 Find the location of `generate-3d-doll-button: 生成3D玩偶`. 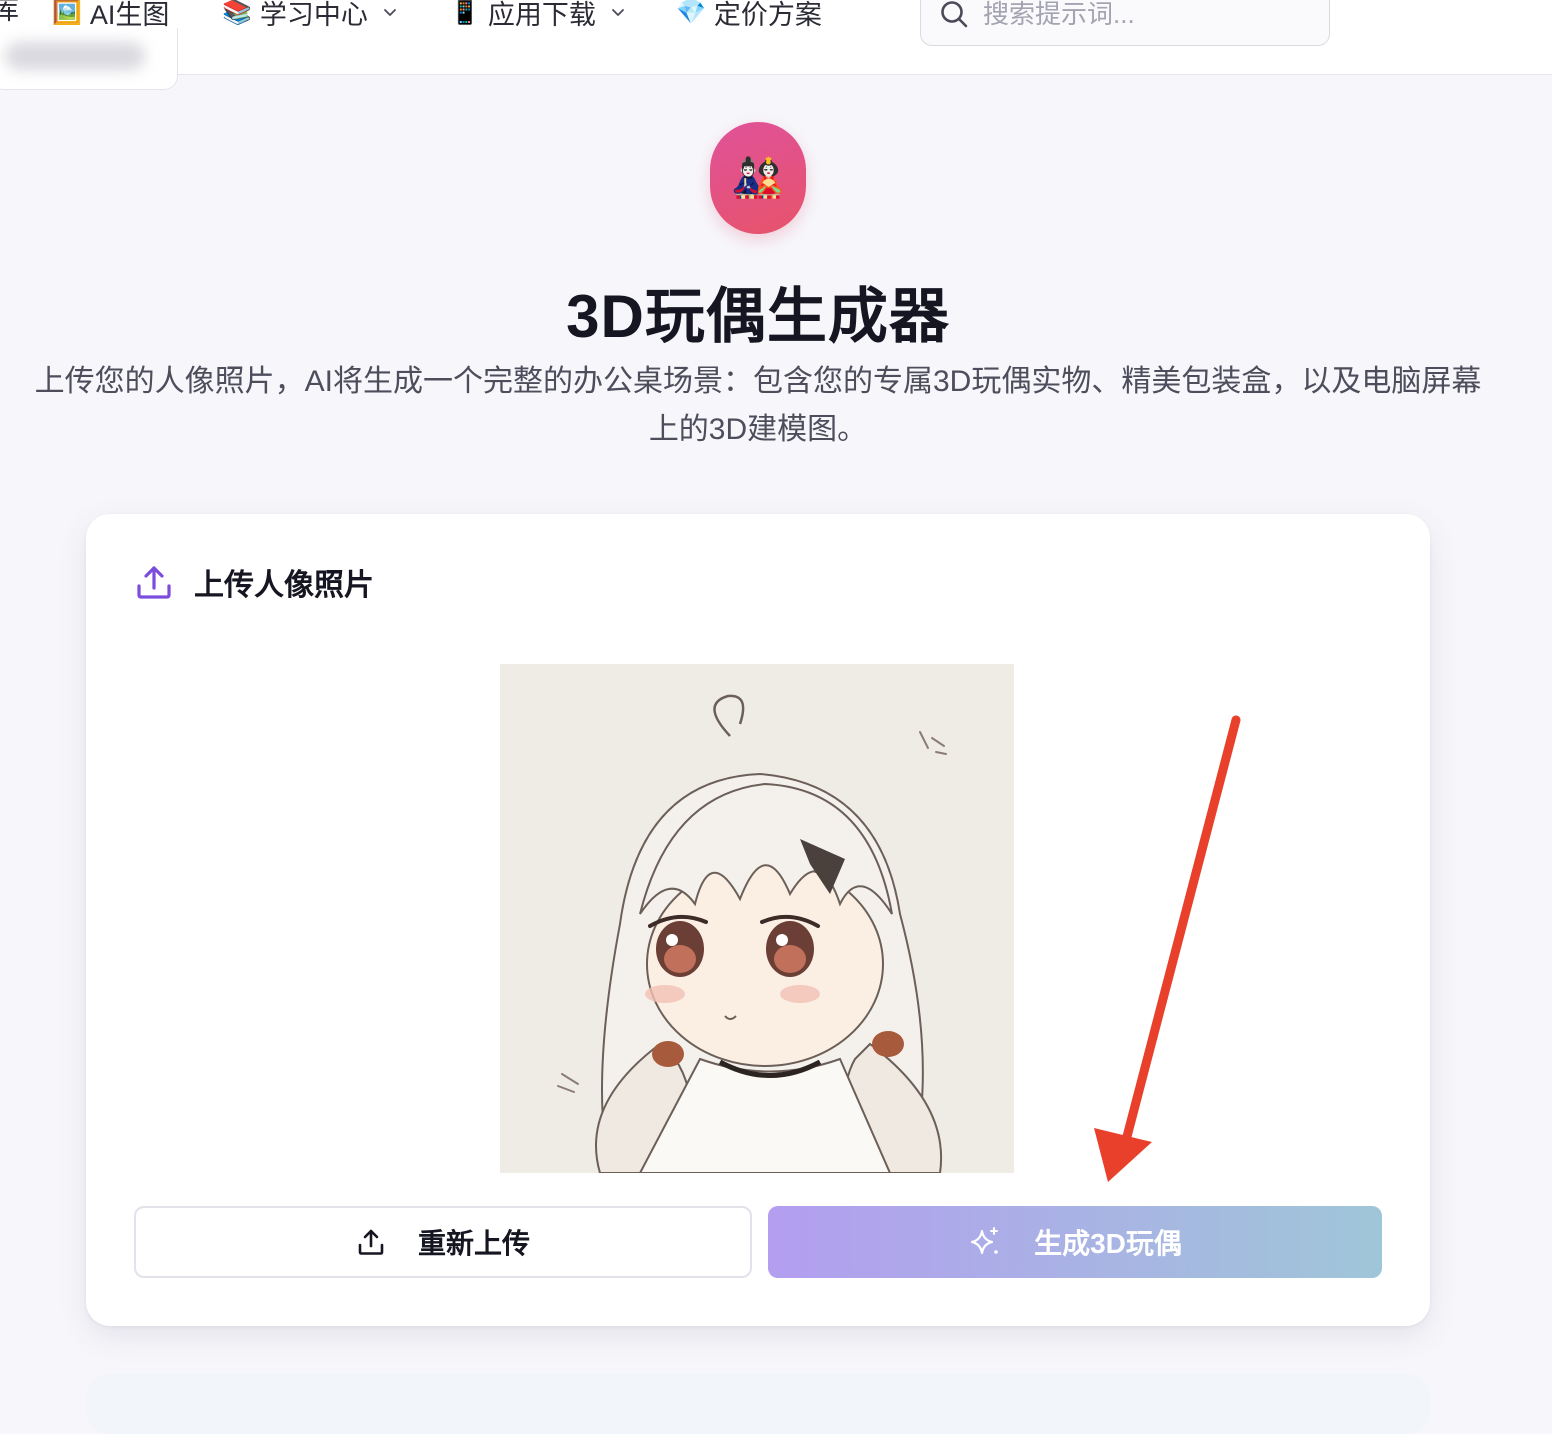

generate-3d-doll-button: 生成3D玩偶 is located at coordinates (1075, 1242).